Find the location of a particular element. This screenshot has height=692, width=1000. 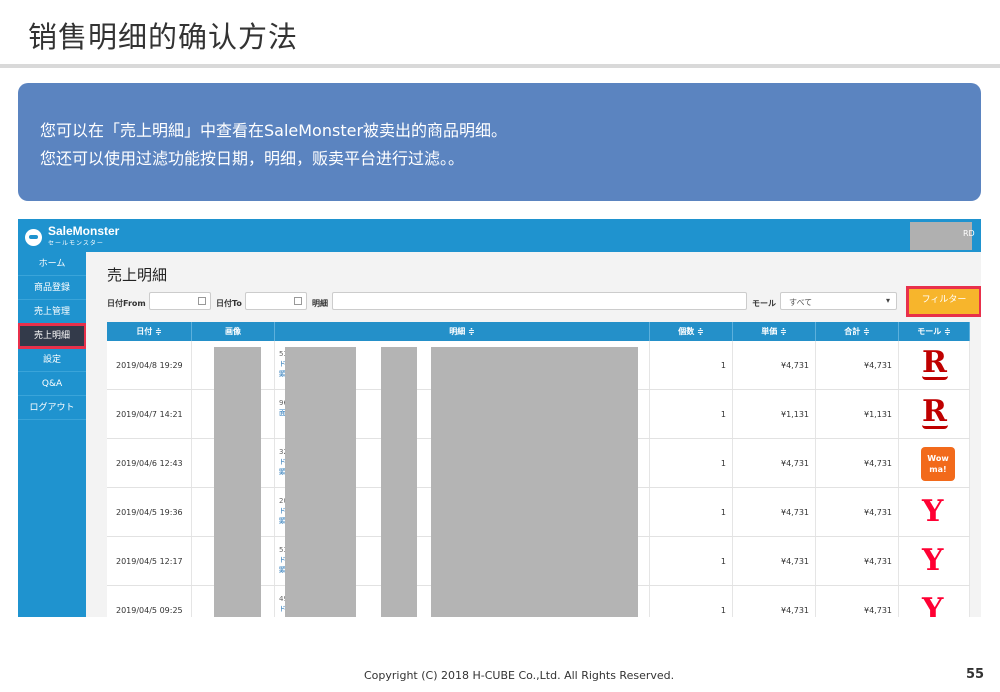

sidebar-item-sales-management: 売上管理 is located at coordinates (52, 312).